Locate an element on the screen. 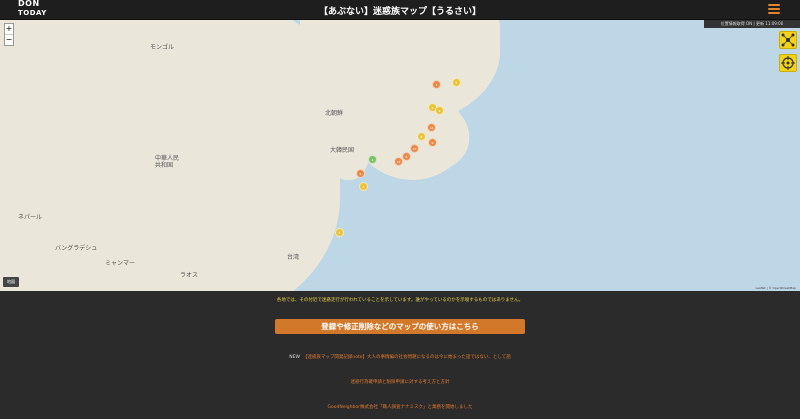  label-laos: ラオス is located at coordinates (189, 275).